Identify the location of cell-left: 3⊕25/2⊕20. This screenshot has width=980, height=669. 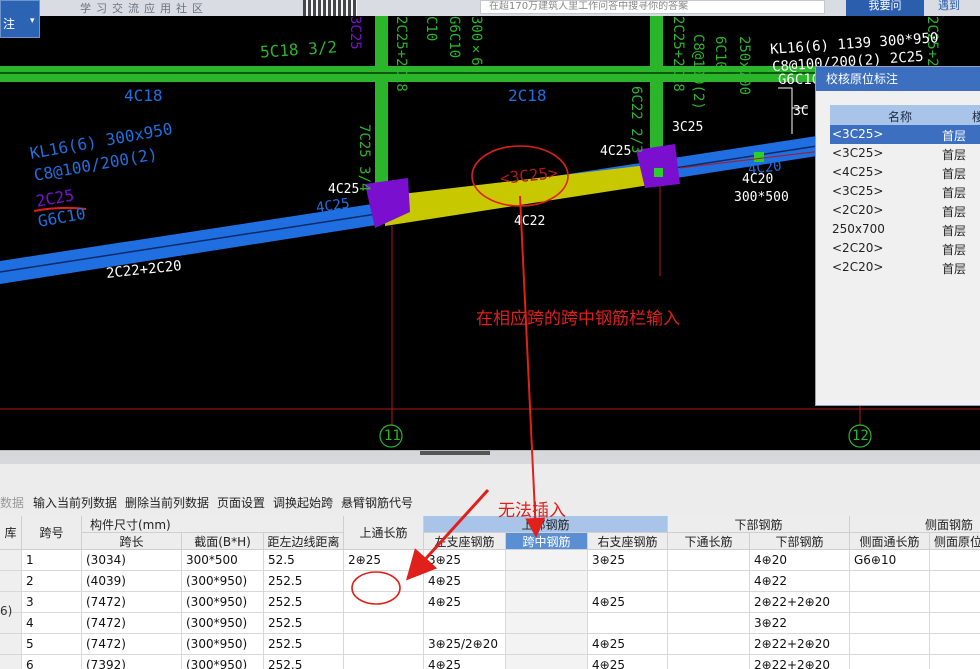
(465, 644).